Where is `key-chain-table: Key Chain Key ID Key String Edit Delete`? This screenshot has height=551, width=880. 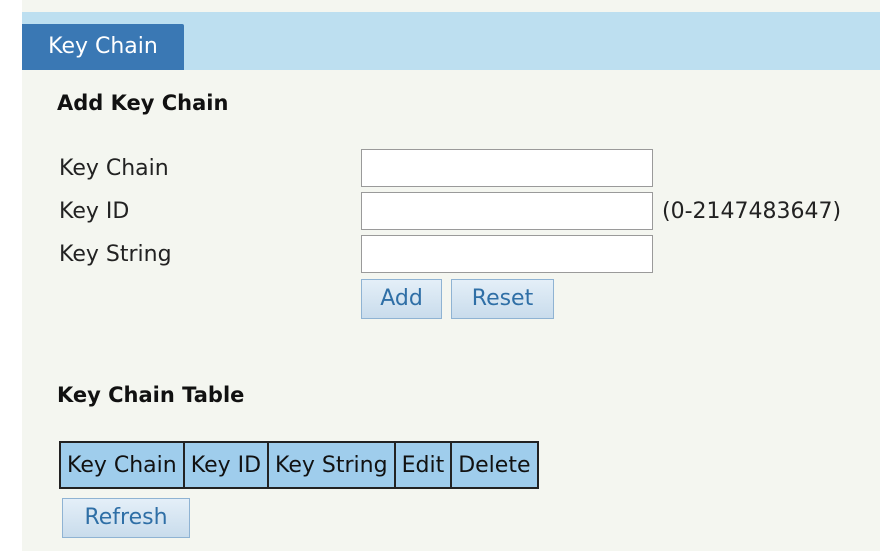
key-chain-table: Key Chain Key ID Key String Edit Delete is located at coordinates (299, 465).